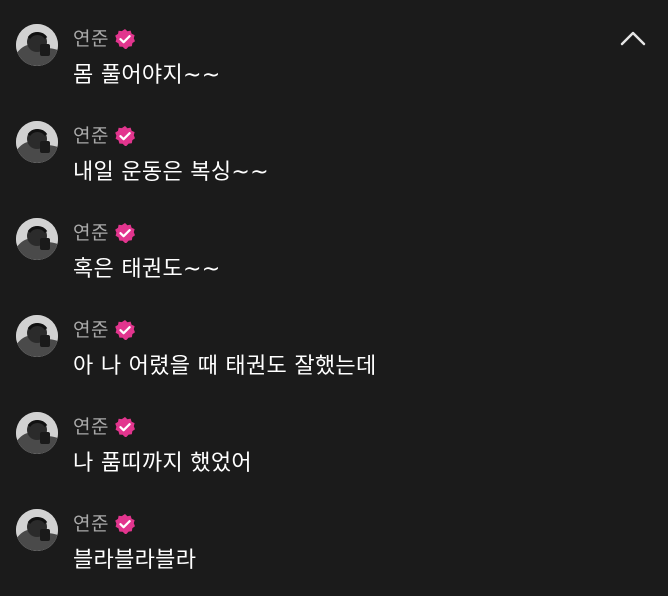 Image resolution: width=668 pixels, height=596 pixels. What do you see at coordinates (147, 269) in the screenshot?
I see `message-text: 혹은 태권도~~` at bounding box center [147, 269].